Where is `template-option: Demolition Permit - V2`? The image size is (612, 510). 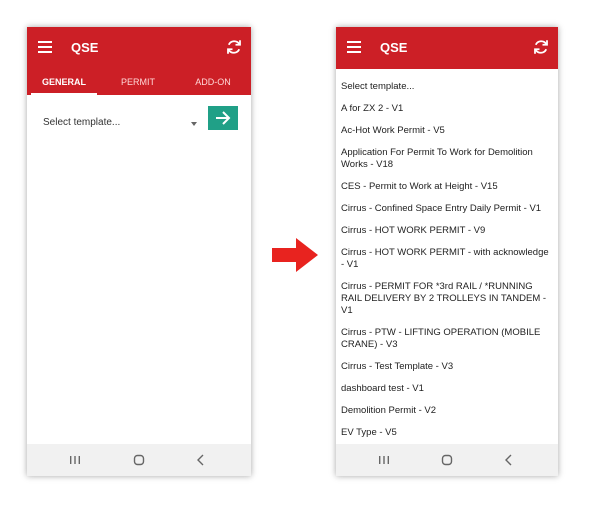 template-option: Demolition Permit - V2 is located at coordinates (447, 413).